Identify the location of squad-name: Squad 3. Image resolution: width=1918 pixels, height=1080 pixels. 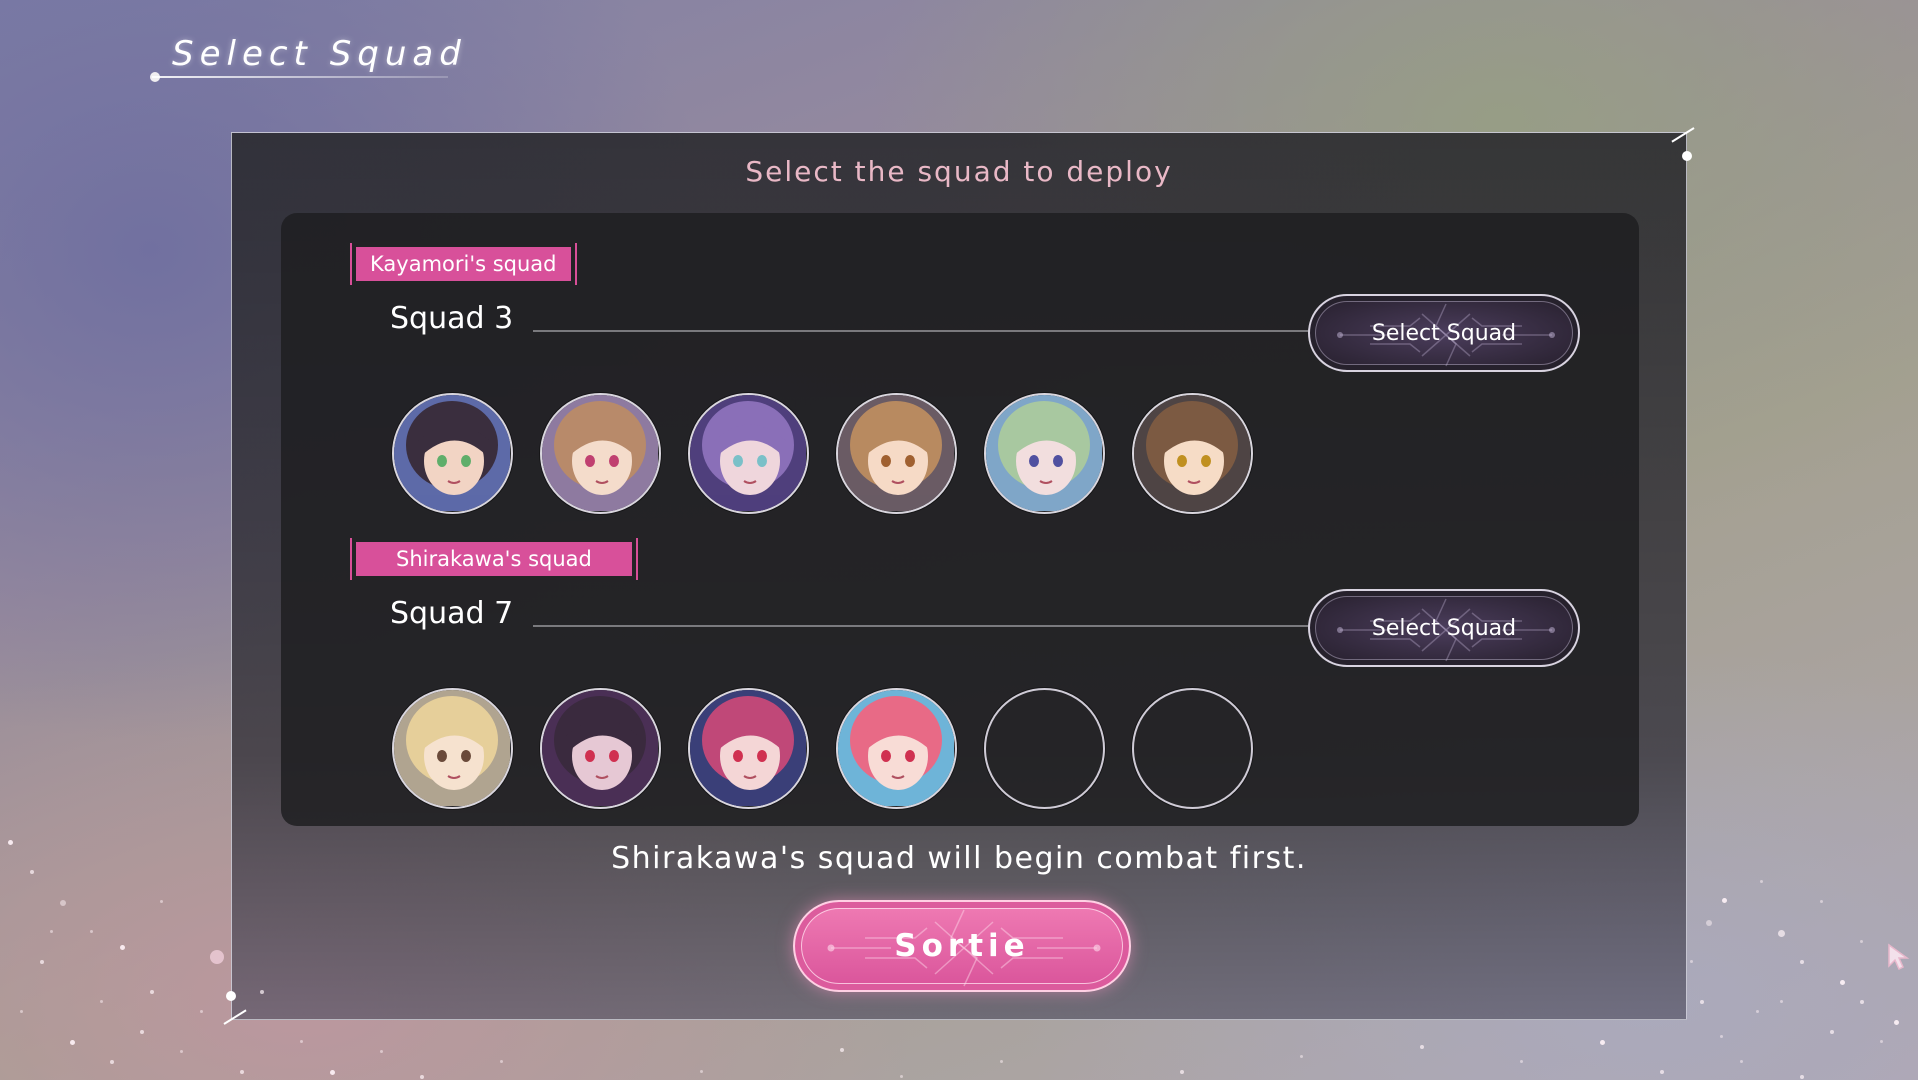
(452, 318).